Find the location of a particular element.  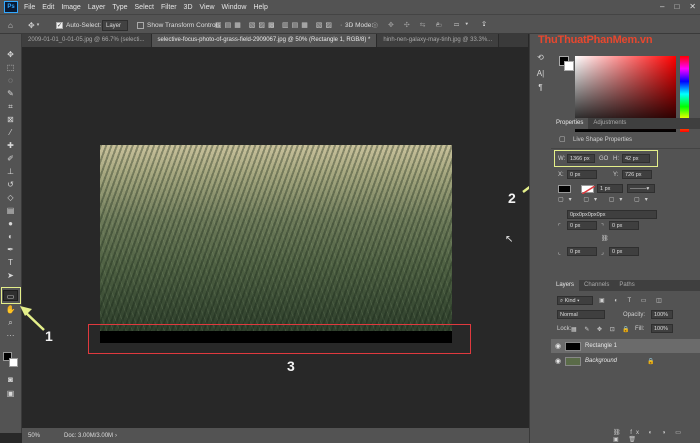

corner-tl-icon: ⌜ is located at coordinates (559, 227).